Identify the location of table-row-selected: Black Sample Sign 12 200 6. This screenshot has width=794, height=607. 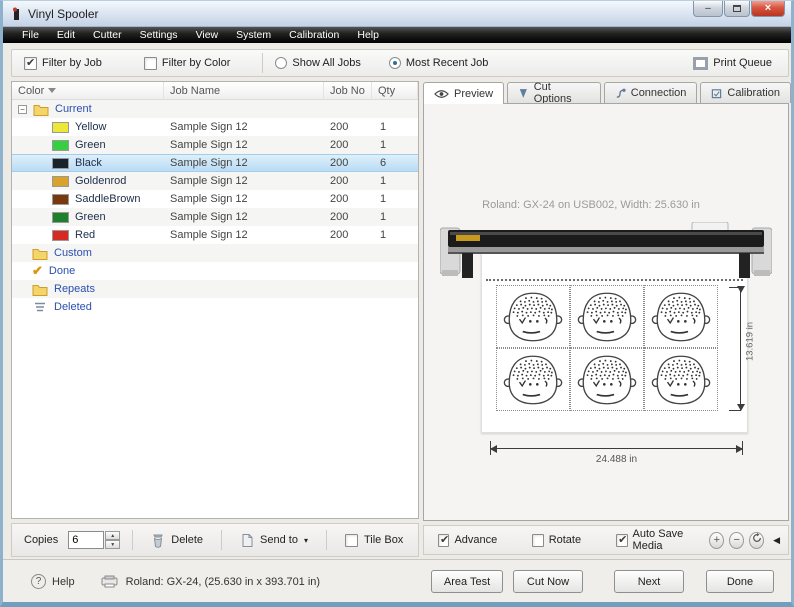
(215, 163).